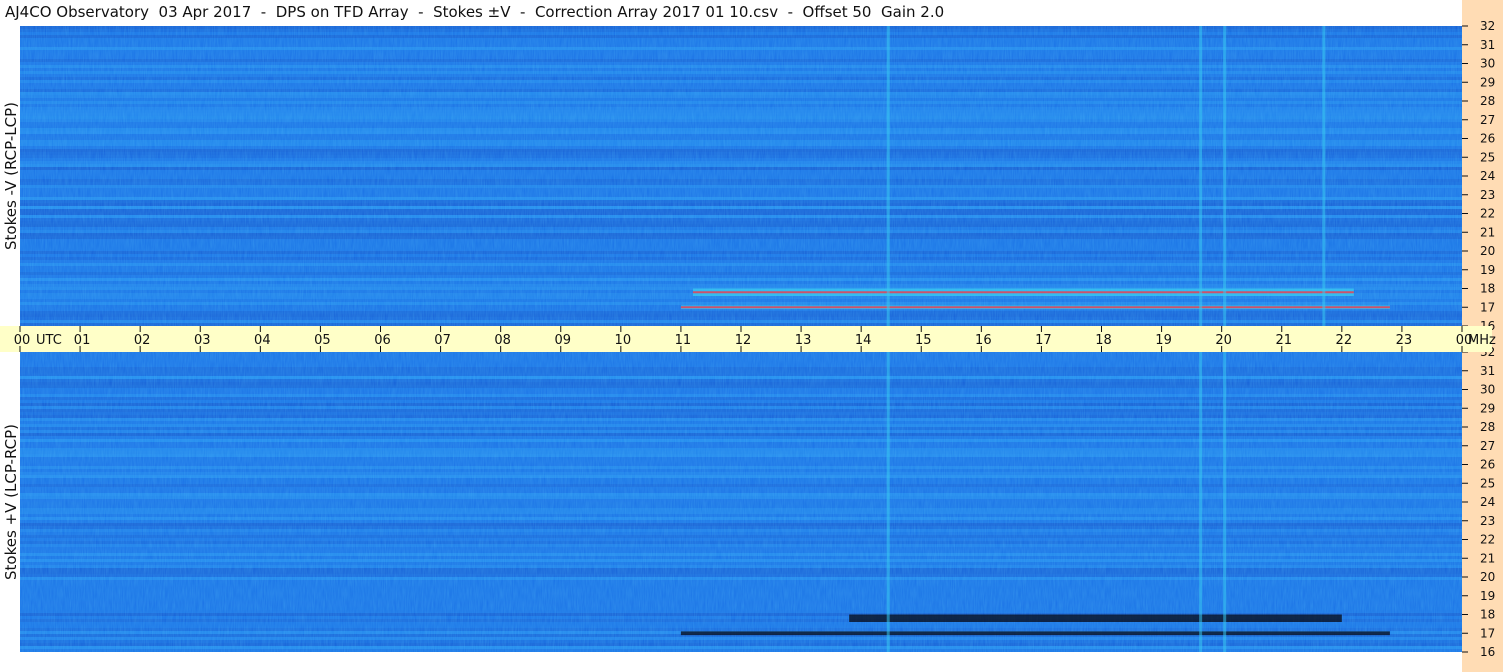 Image resolution: width=1503 pixels, height=672 pixels. I want to click on time-tick-label: 14, so click(863, 340).